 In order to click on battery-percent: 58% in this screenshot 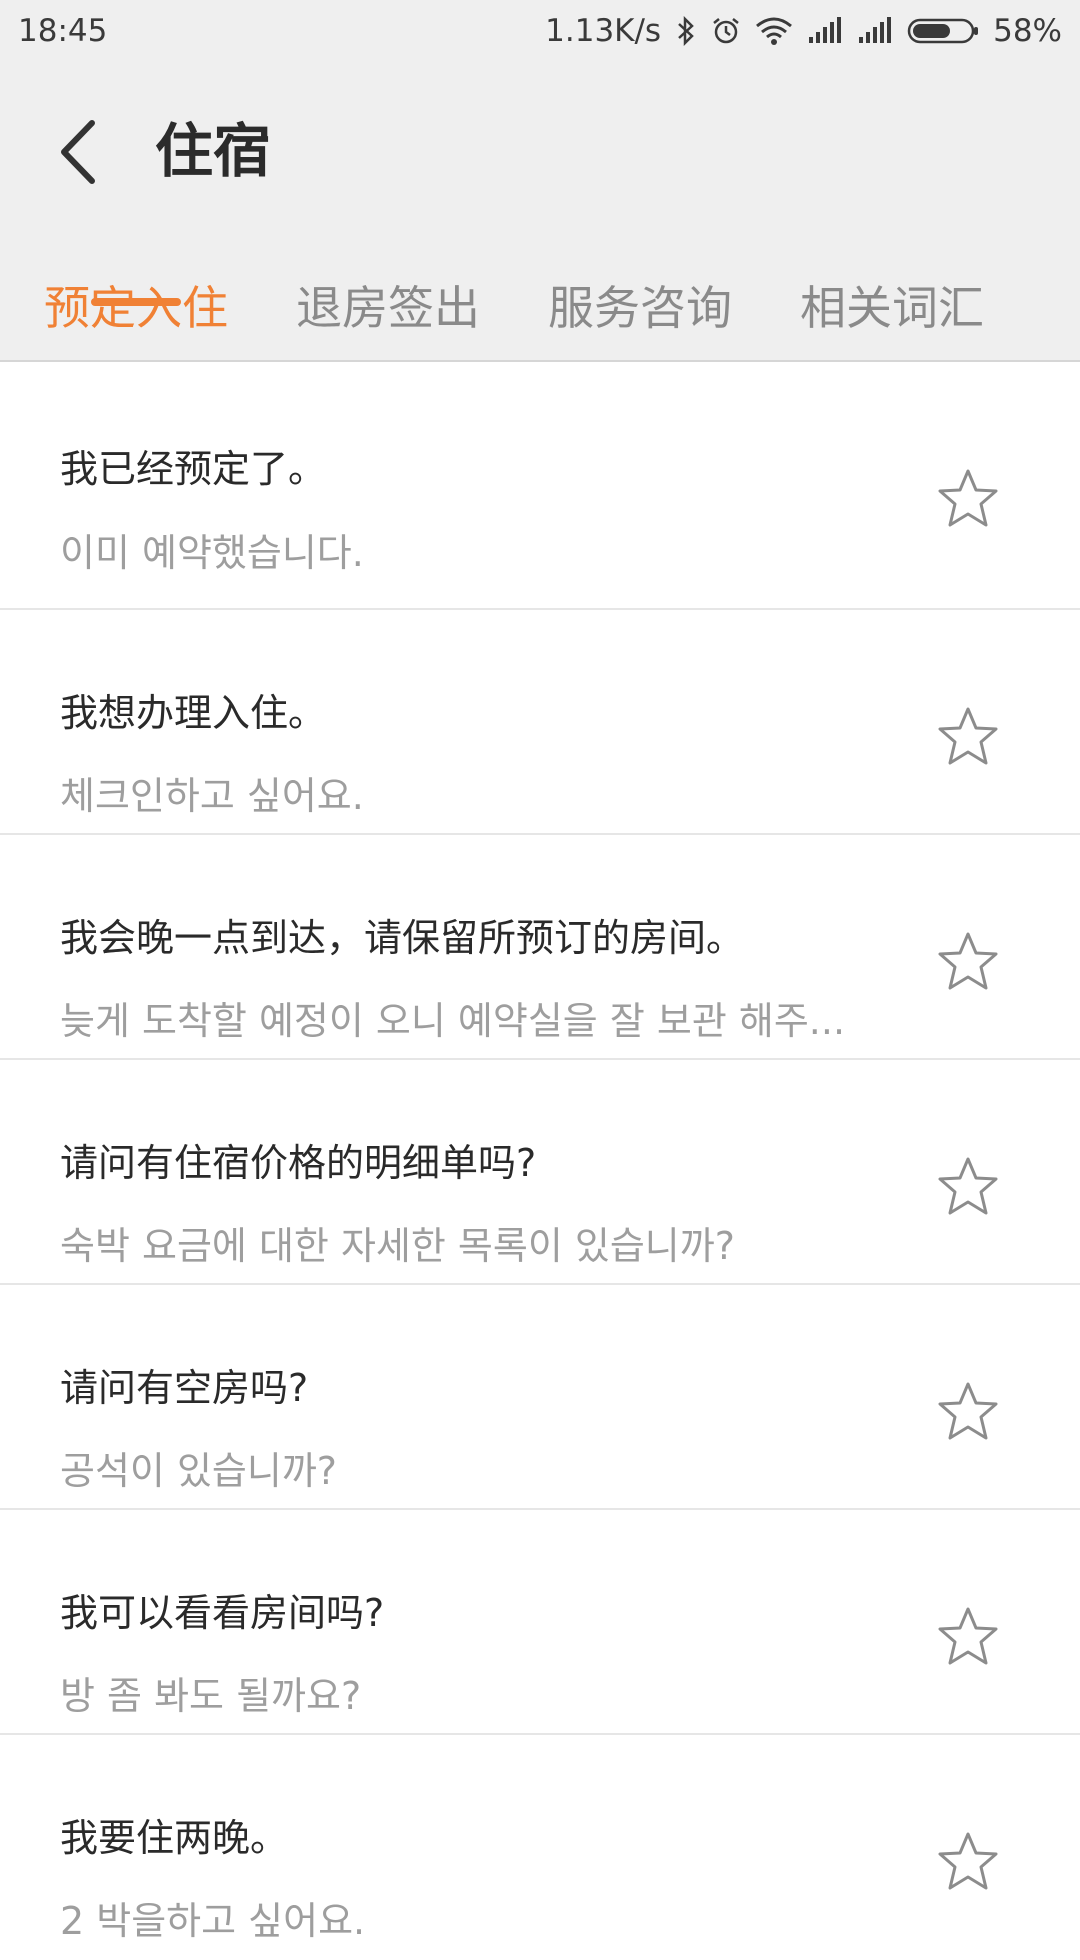, I will do `click(1027, 31)`.